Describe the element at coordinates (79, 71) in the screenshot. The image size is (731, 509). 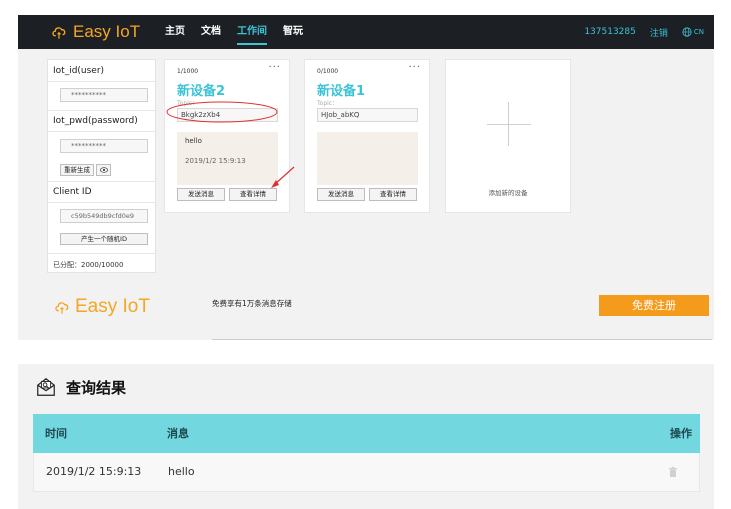
I see `iot-id-label: Iot_id(user)` at that location.